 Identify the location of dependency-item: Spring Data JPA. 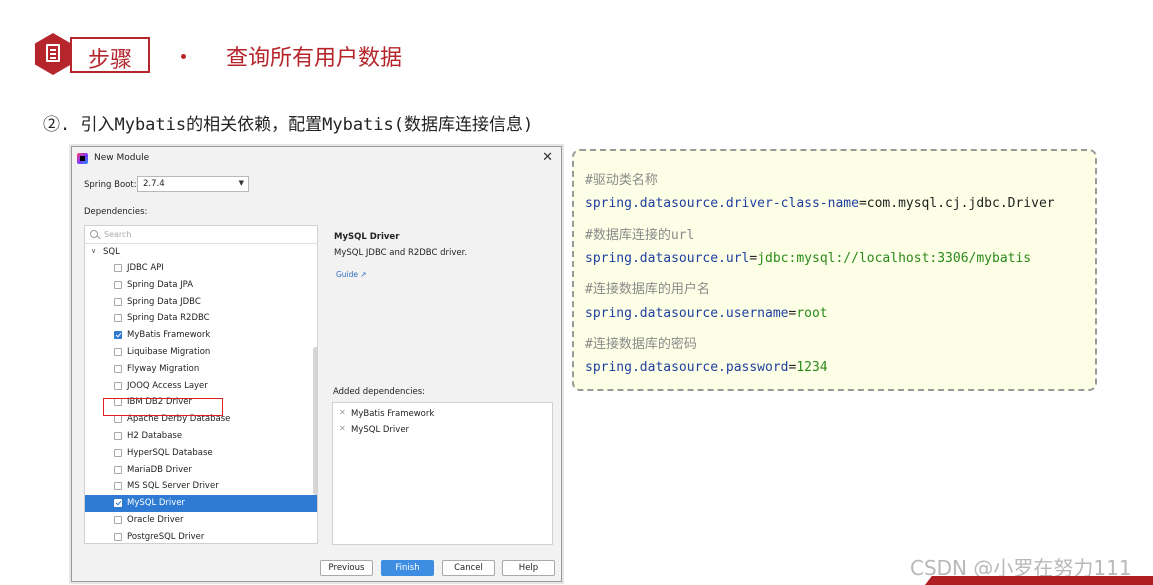
(201, 285).